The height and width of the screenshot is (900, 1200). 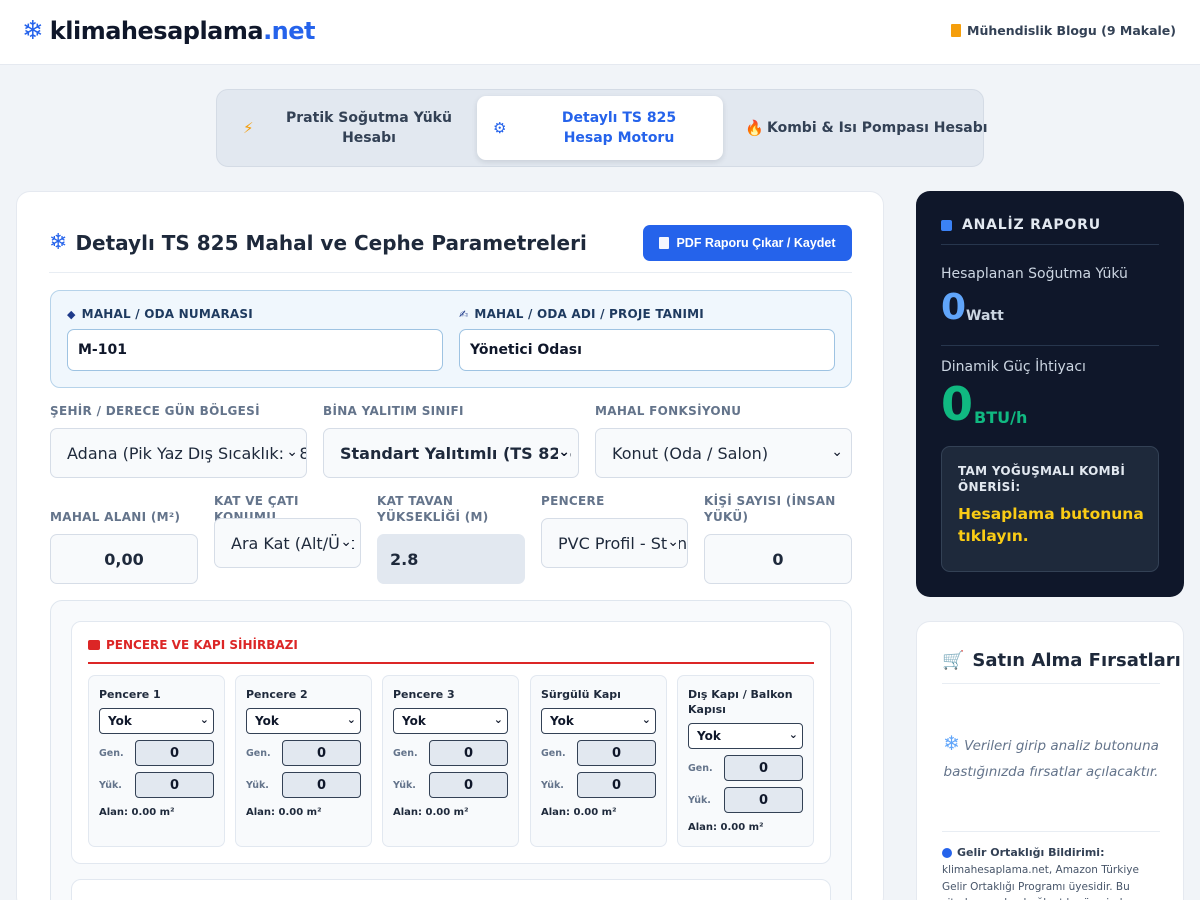 I want to click on analysis-title: ANALİZ RAPORU, so click(x=1021, y=225).